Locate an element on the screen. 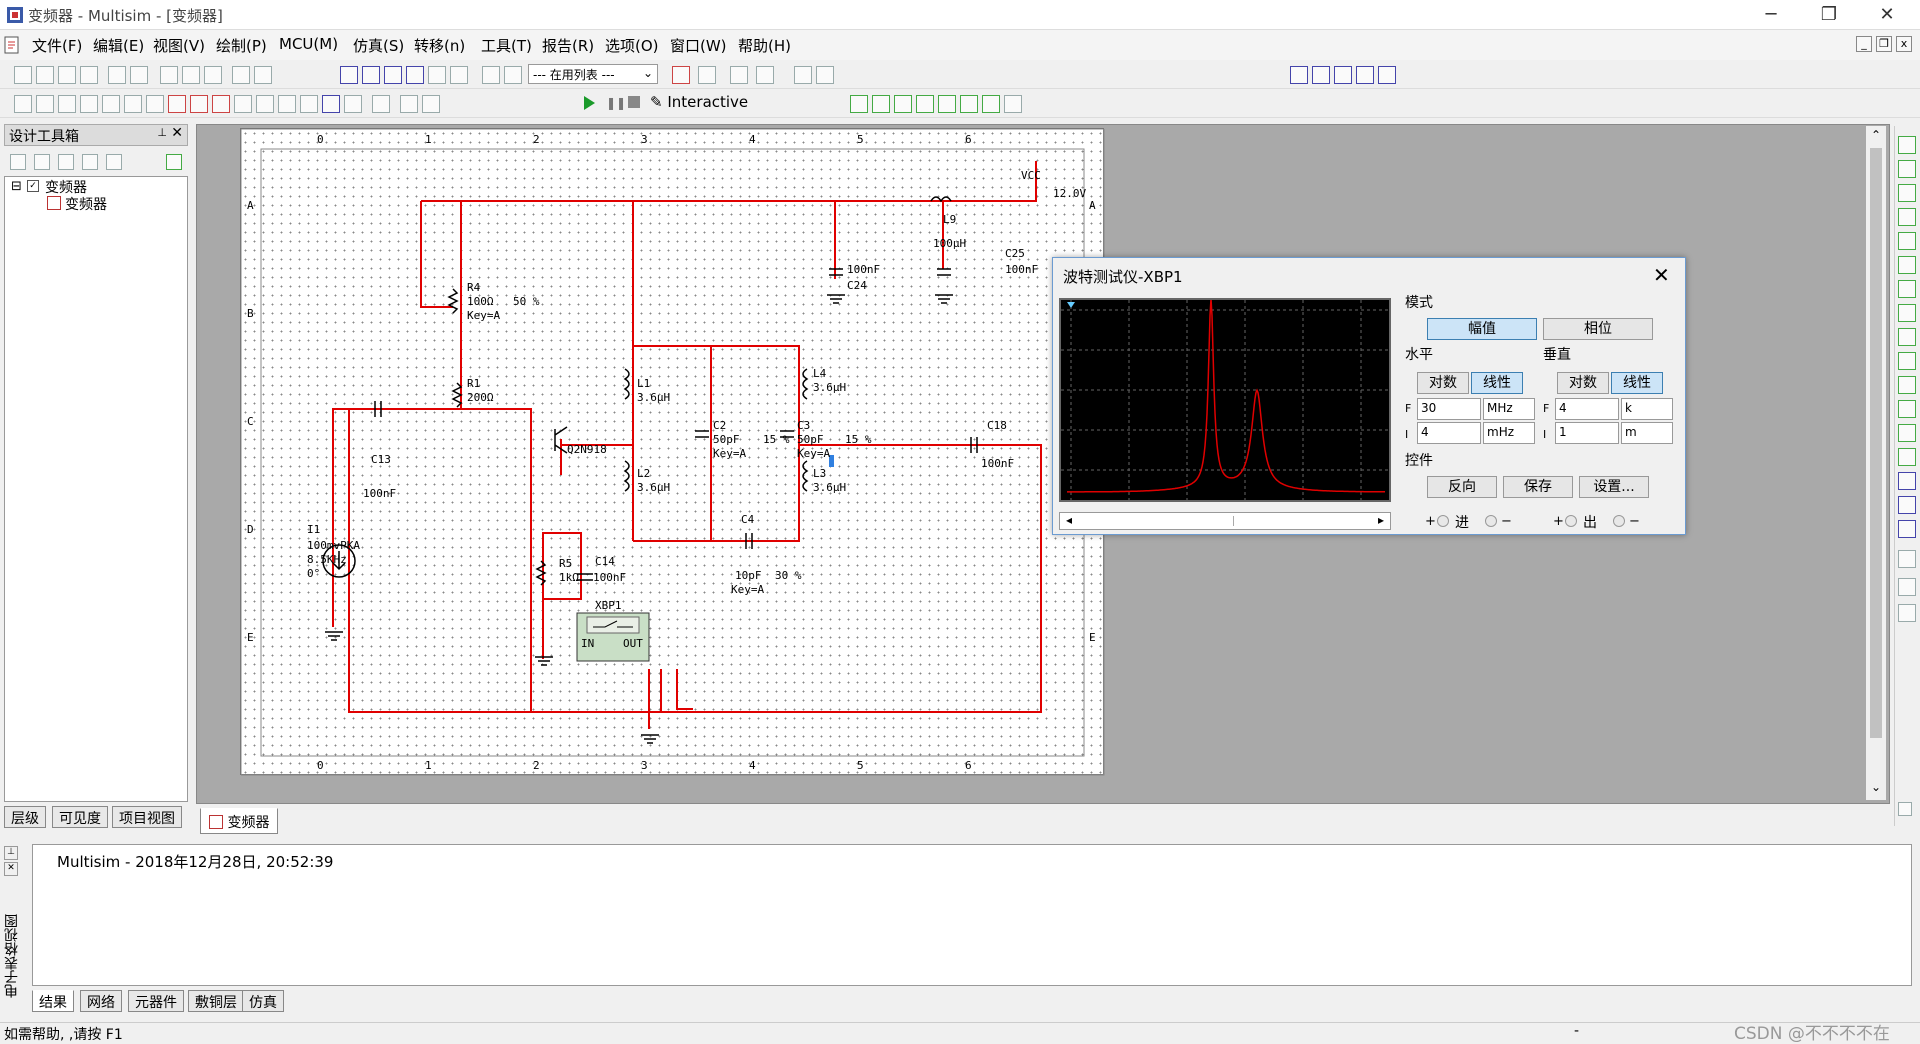 This screenshot has width=1920, height=1044. l2-label: L2 is located at coordinates (643, 473).